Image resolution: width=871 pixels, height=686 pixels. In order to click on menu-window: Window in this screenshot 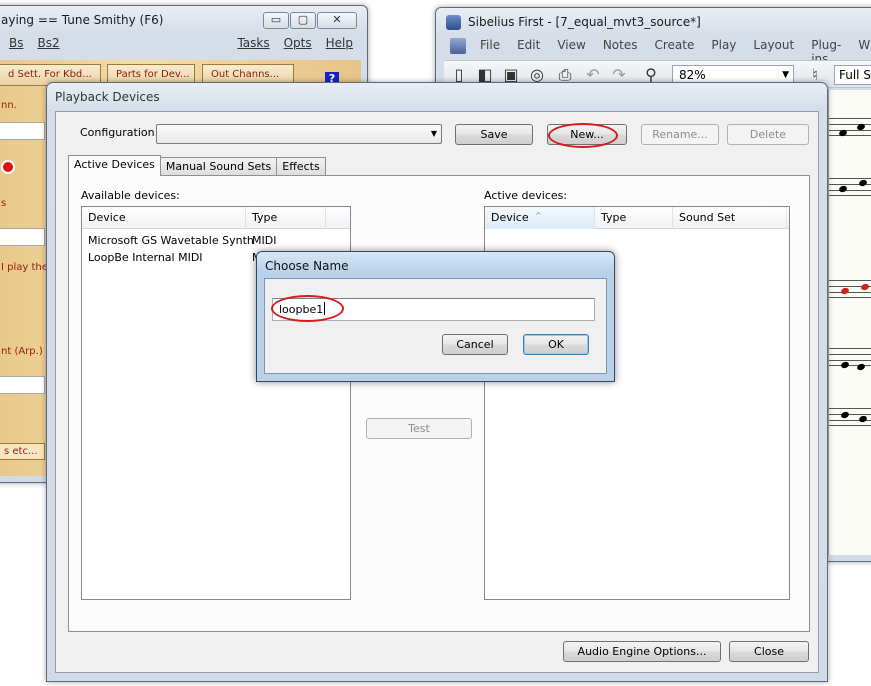, I will do `click(864, 48)`.